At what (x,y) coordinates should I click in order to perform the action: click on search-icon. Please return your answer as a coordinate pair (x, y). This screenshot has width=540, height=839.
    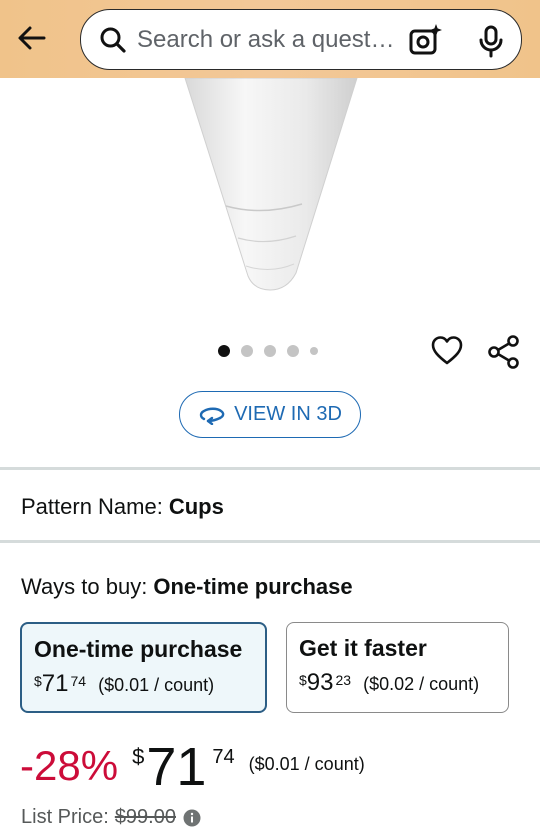
    Looking at the image, I should click on (113, 40).